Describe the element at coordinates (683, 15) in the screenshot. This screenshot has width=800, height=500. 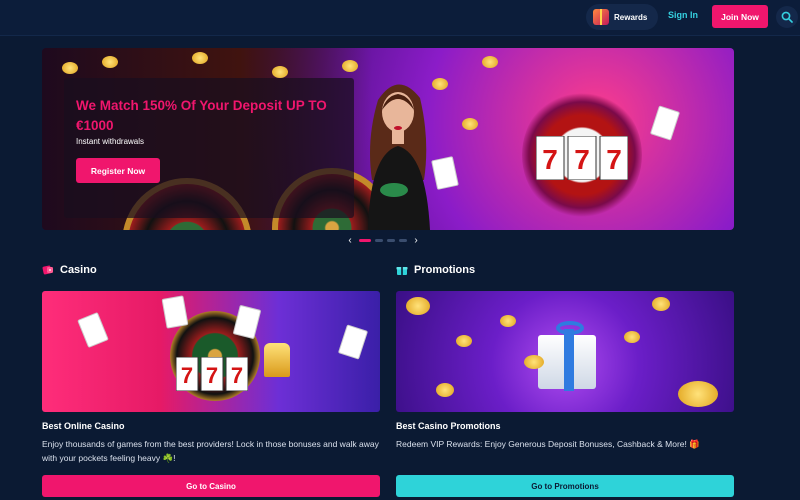
I see `sign-in-link: Sign In` at that location.